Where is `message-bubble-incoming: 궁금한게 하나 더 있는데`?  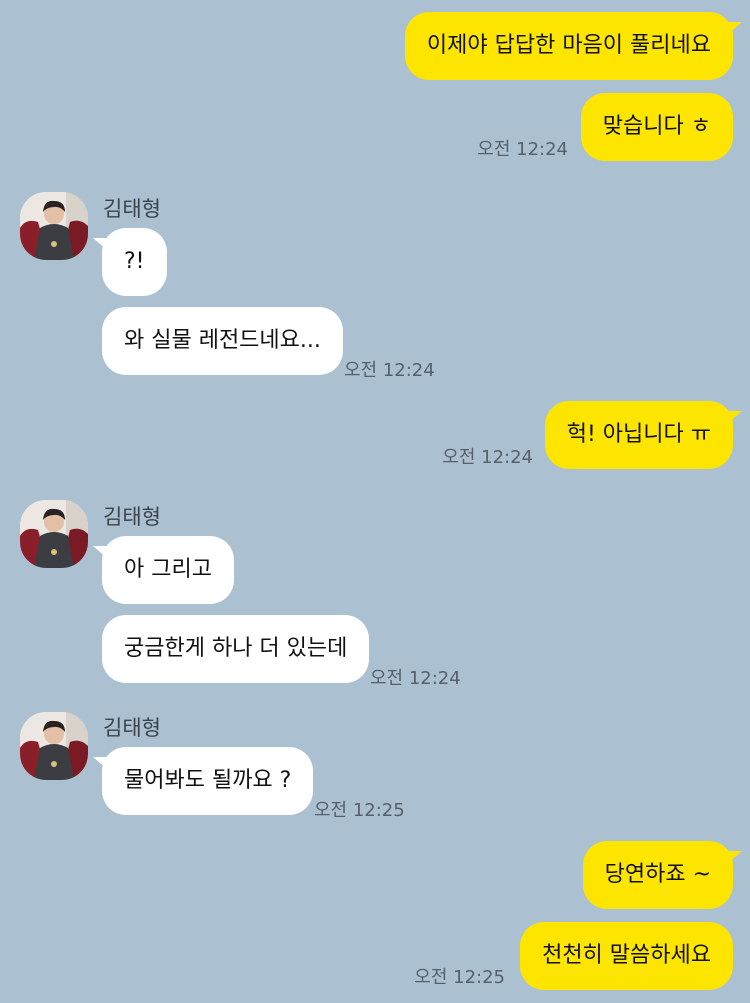
message-bubble-incoming: 궁금한게 하나 더 있는데 is located at coordinates (236, 649).